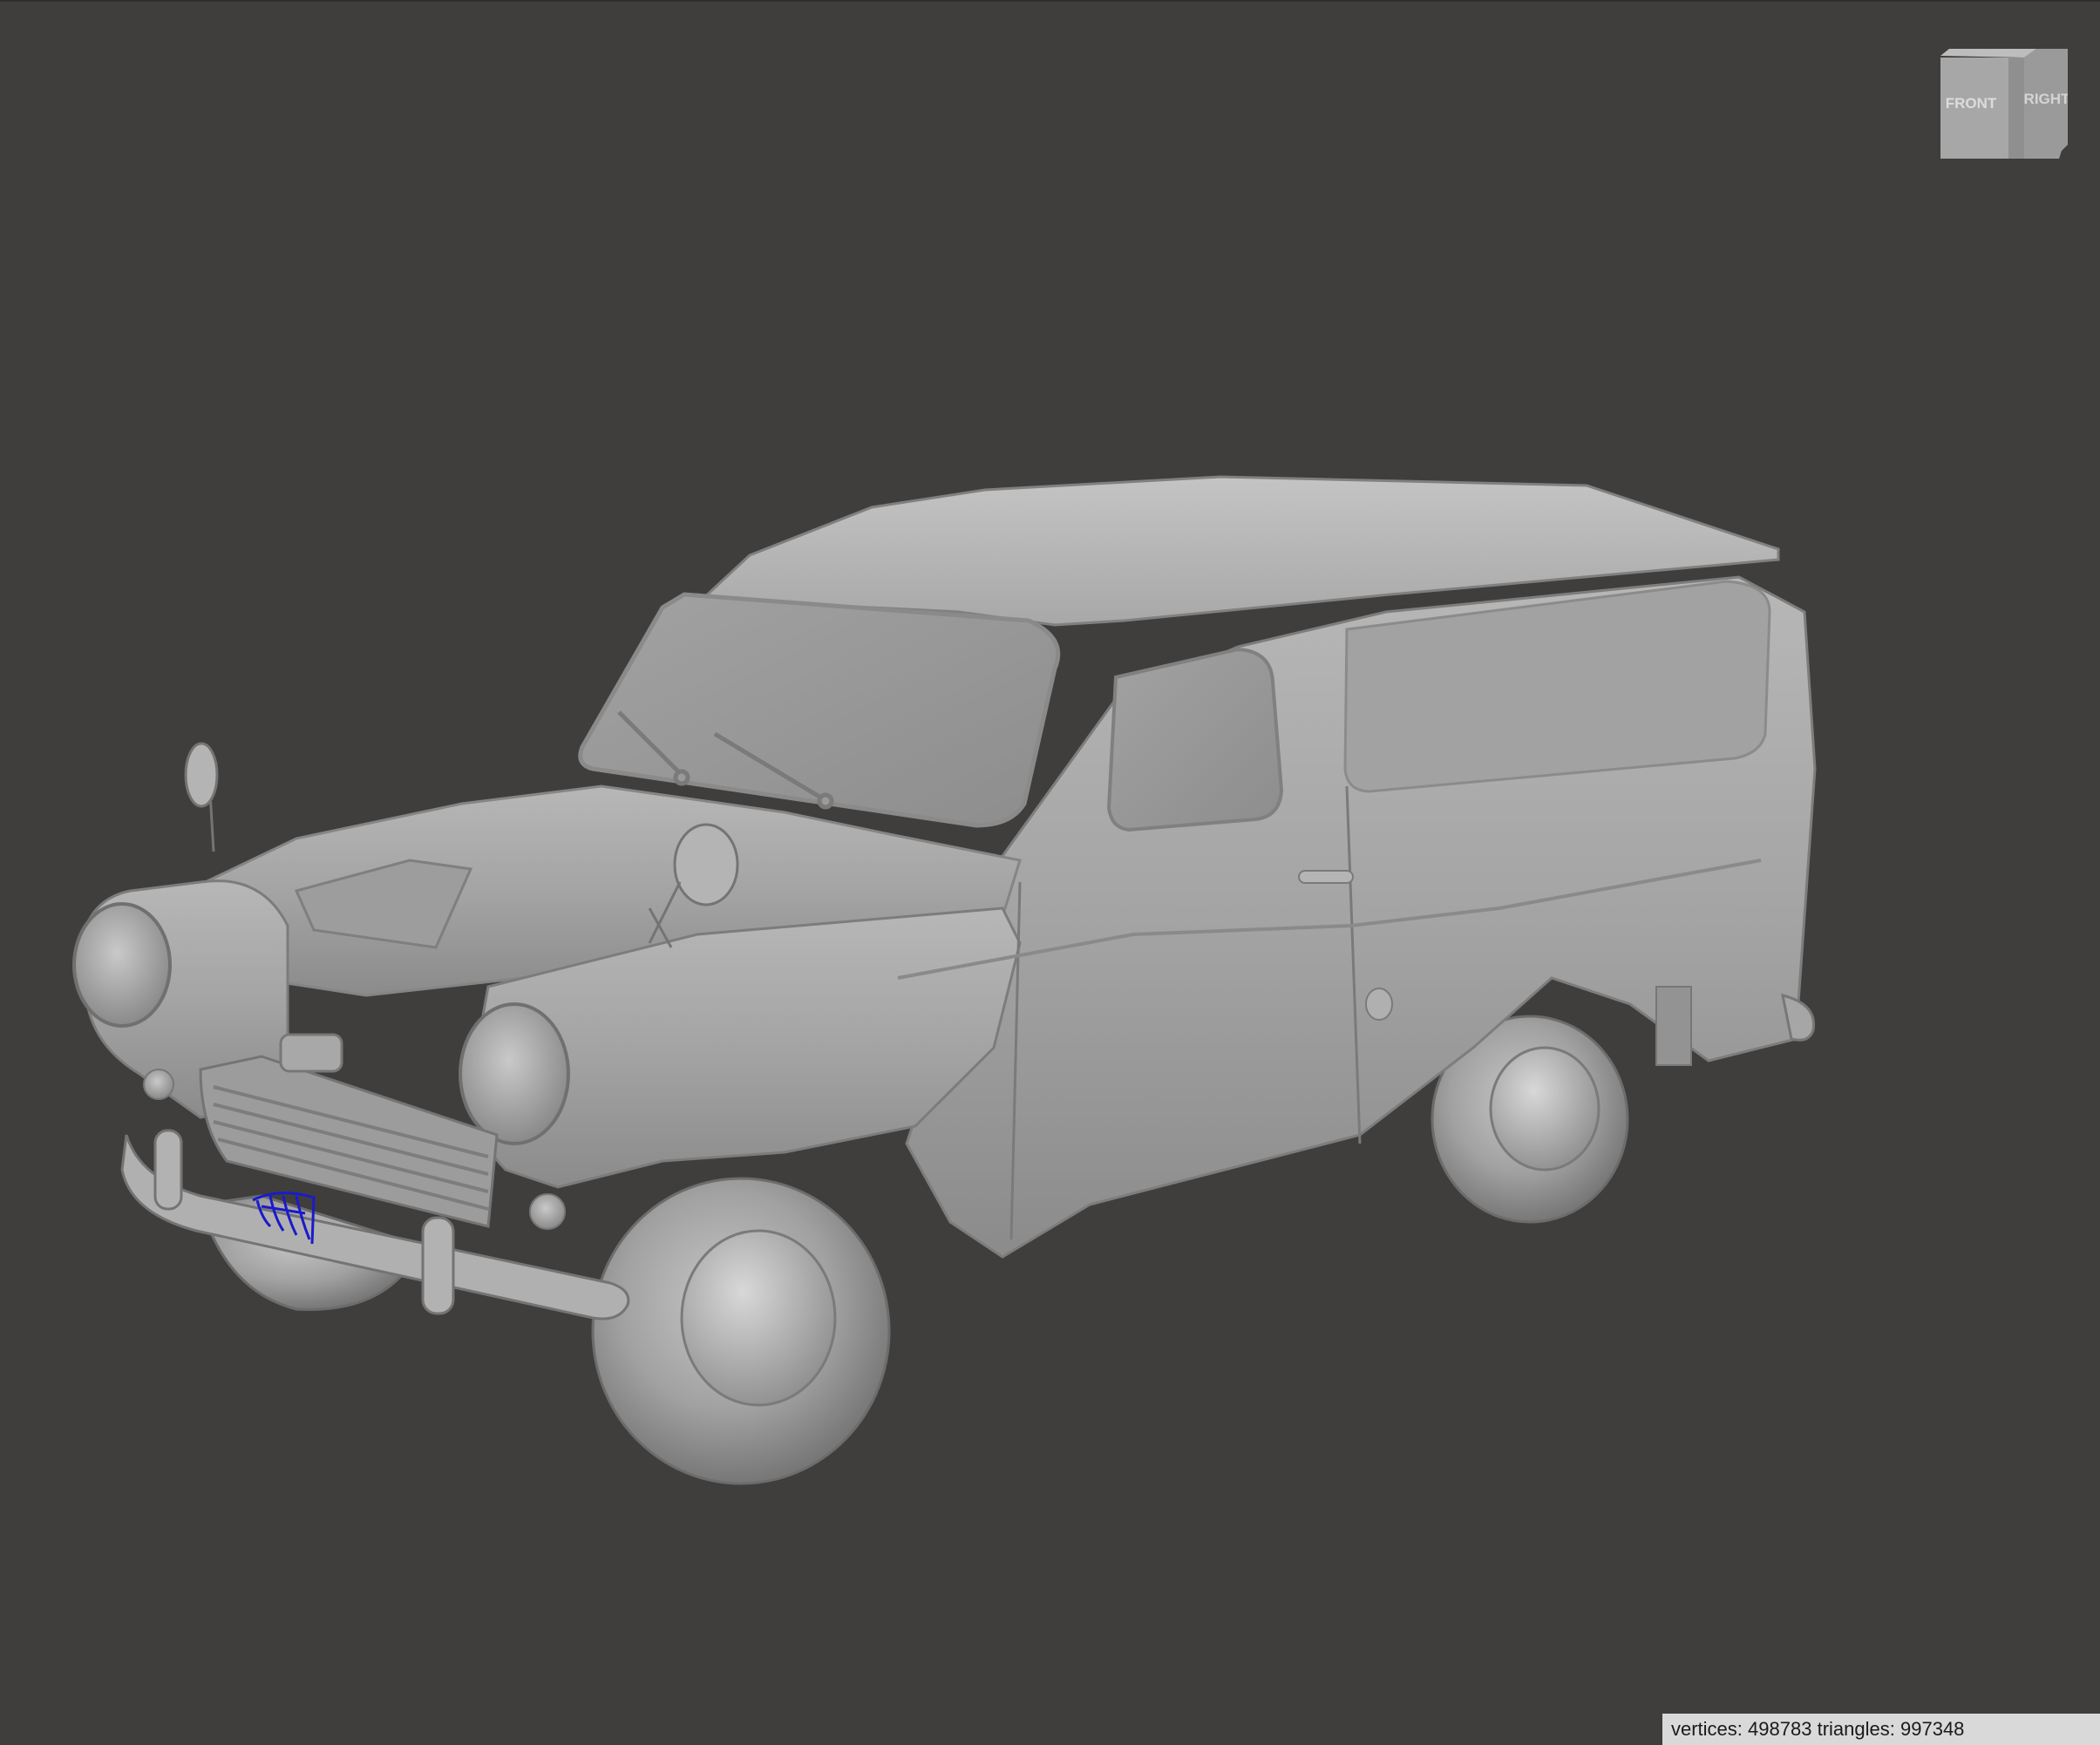 The width and height of the screenshot is (2100, 1745). What do you see at coordinates (1379, 1004) in the screenshot?
I see `fuel-cap` at bounding box center [1379, 1004].